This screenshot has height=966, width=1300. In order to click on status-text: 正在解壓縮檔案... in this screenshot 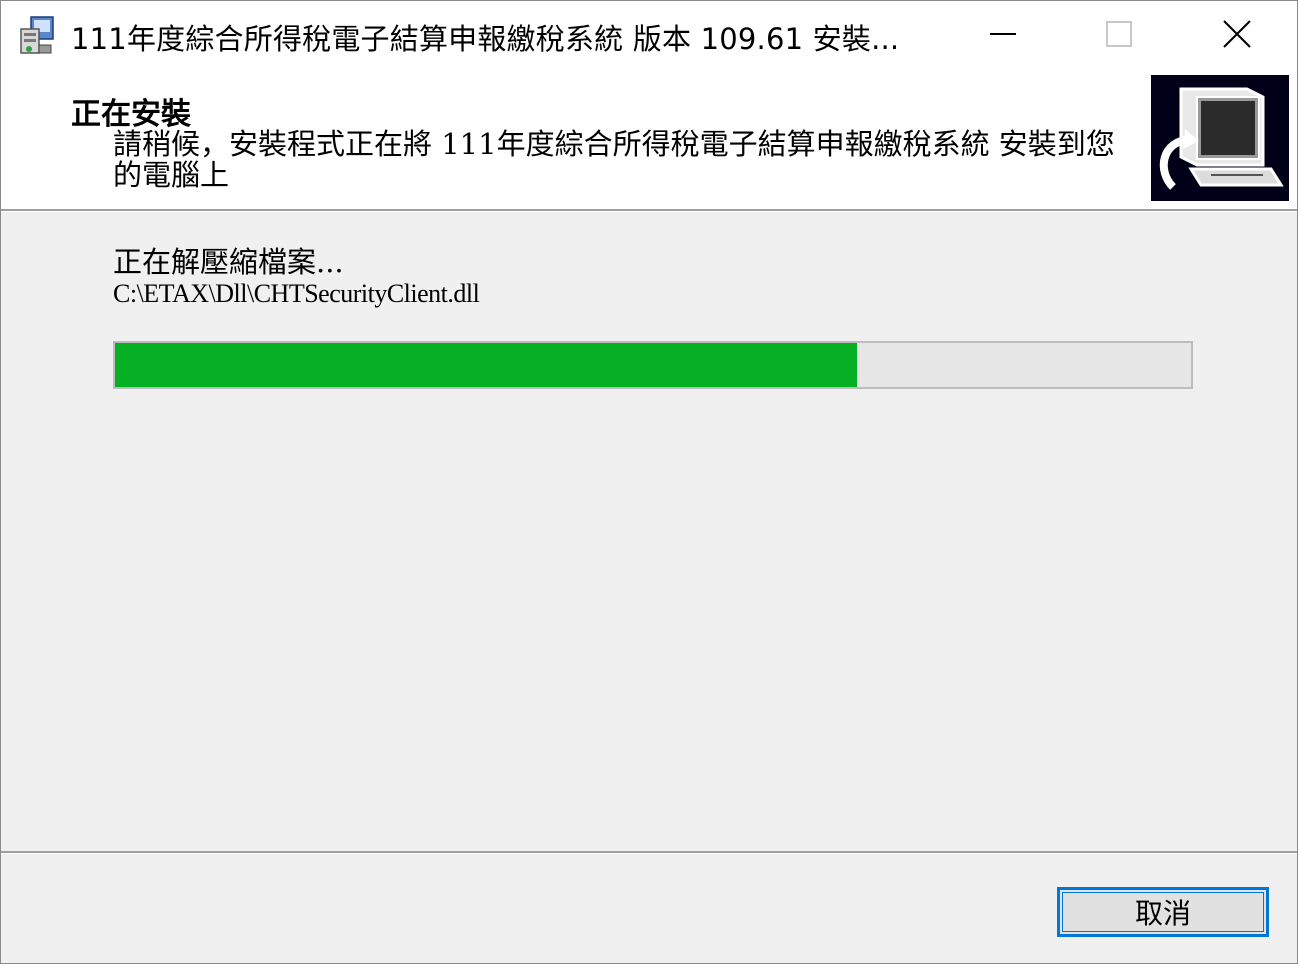, I will do `click(228, 262)`.